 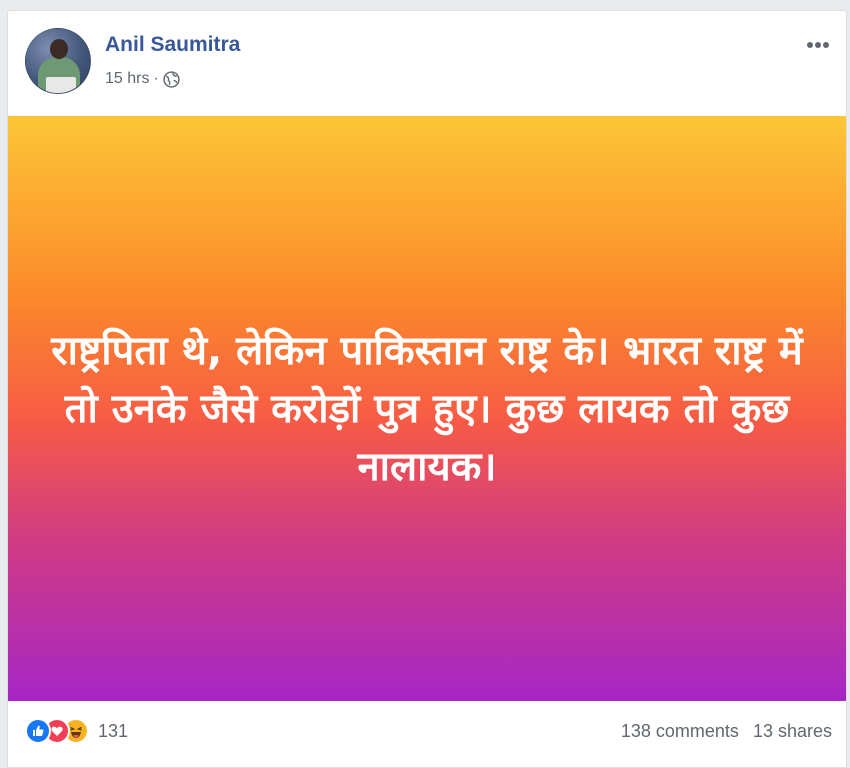 I want to click on post-footer: 131 138 comments 13 shares, so click(x=427, y=734).